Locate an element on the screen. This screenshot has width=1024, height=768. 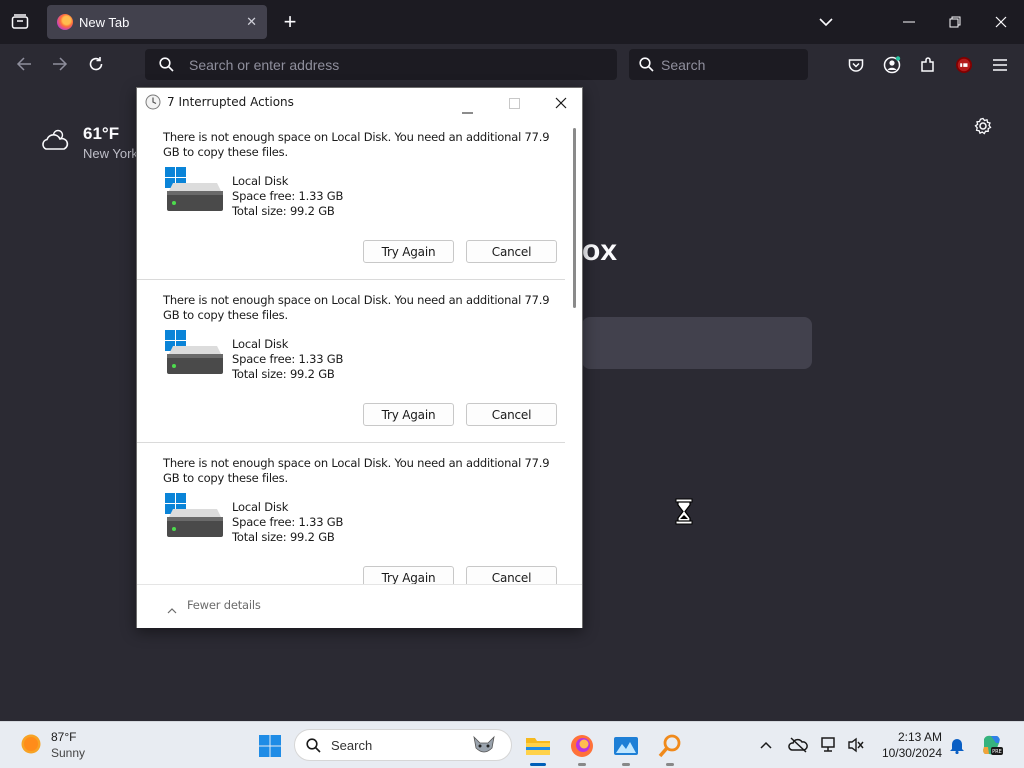
minimize-icon is located at coordinates (909, 22).